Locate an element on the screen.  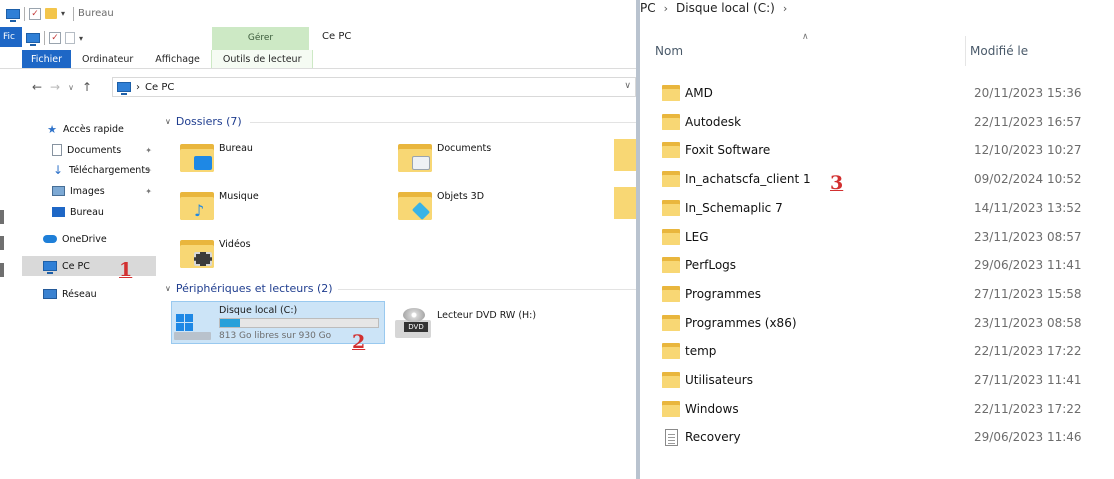
table-row: Programmes 27/11/2023 15:58 is located at coordinates (877, 294).